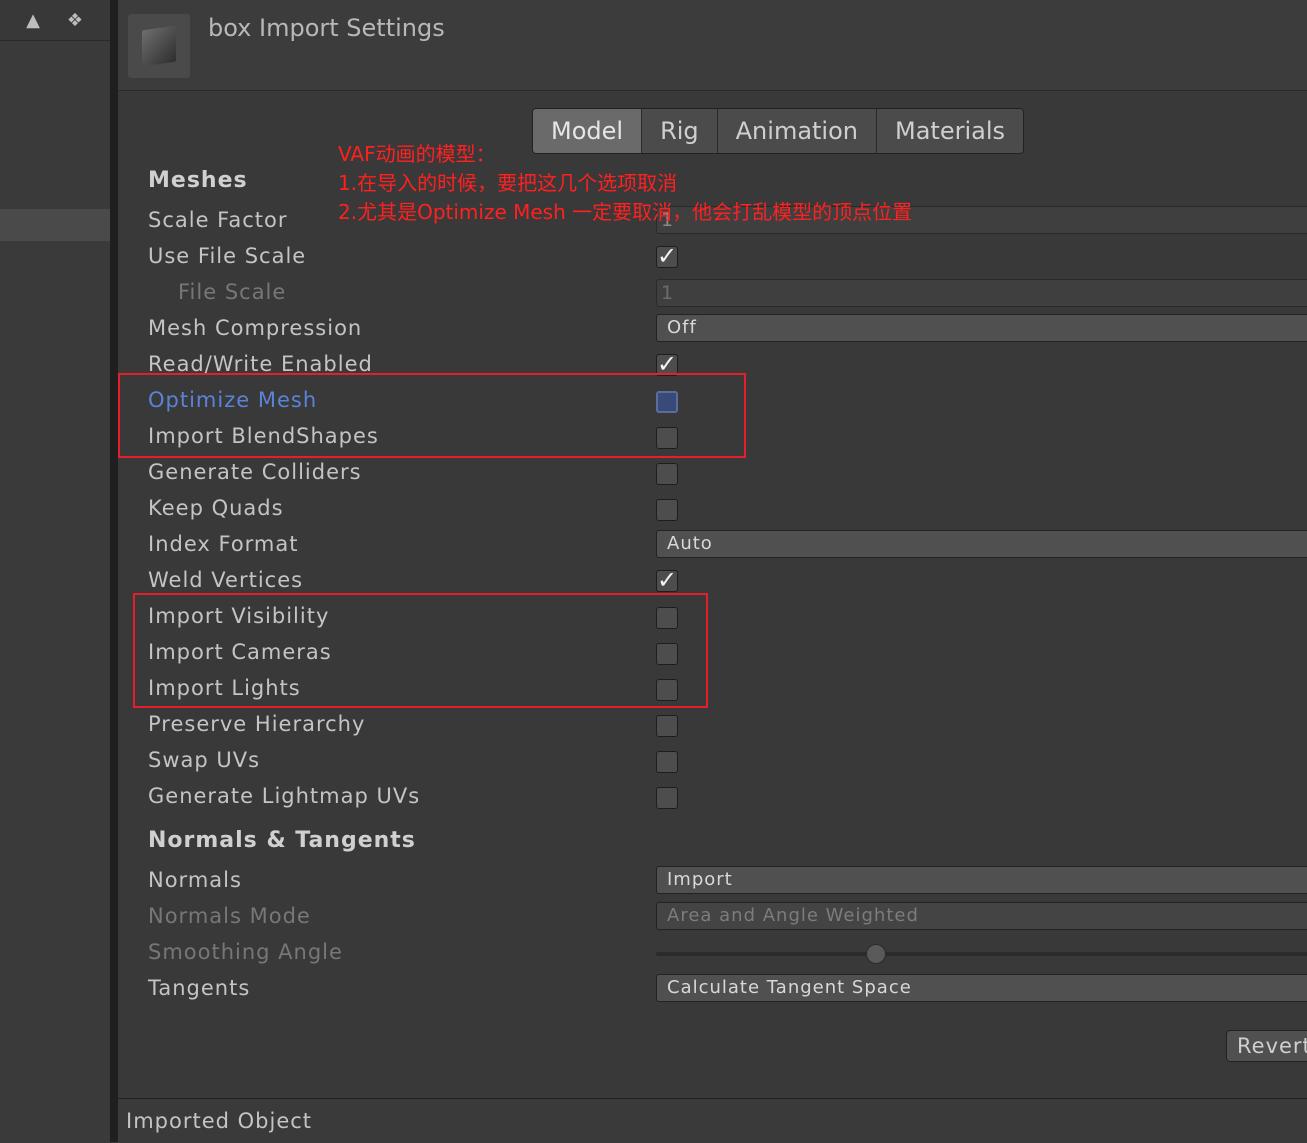  I want to click on smoothing-angle-slider-track, so click(981, 954).